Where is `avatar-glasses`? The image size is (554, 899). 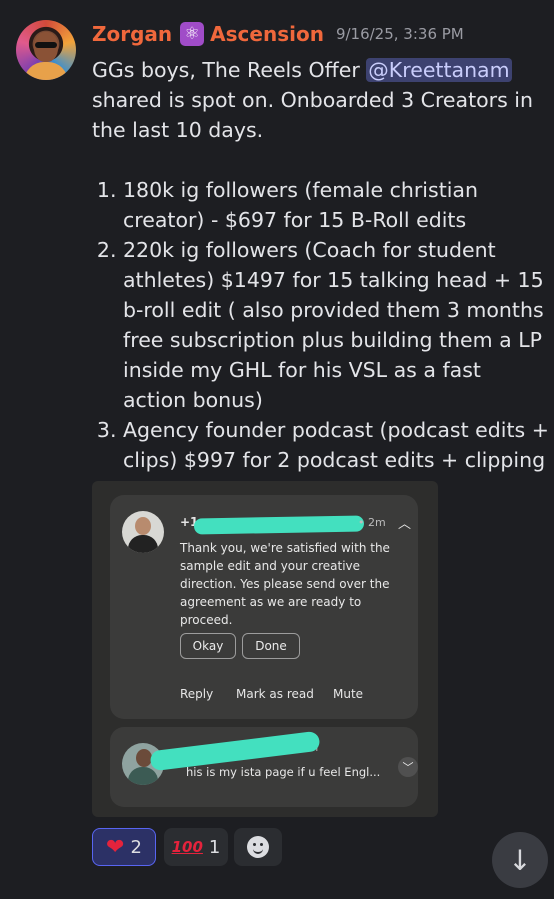 avatar-glasses is located at coordinates (46, 45).